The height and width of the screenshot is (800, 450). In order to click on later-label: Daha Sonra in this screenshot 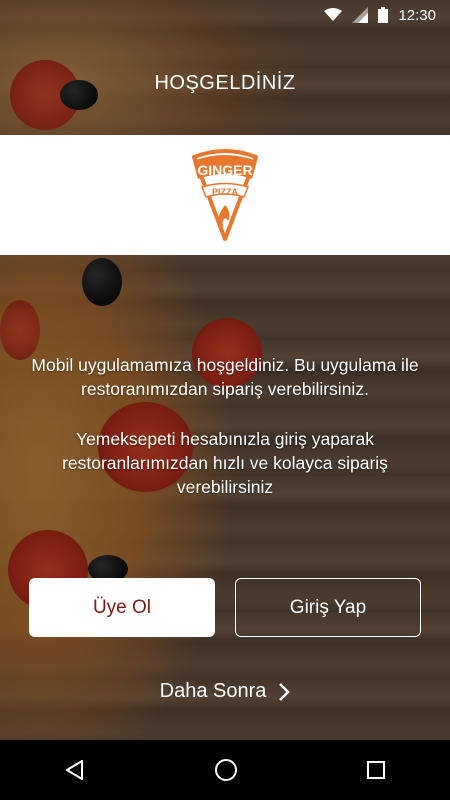, I will do `click(213, 691)`.